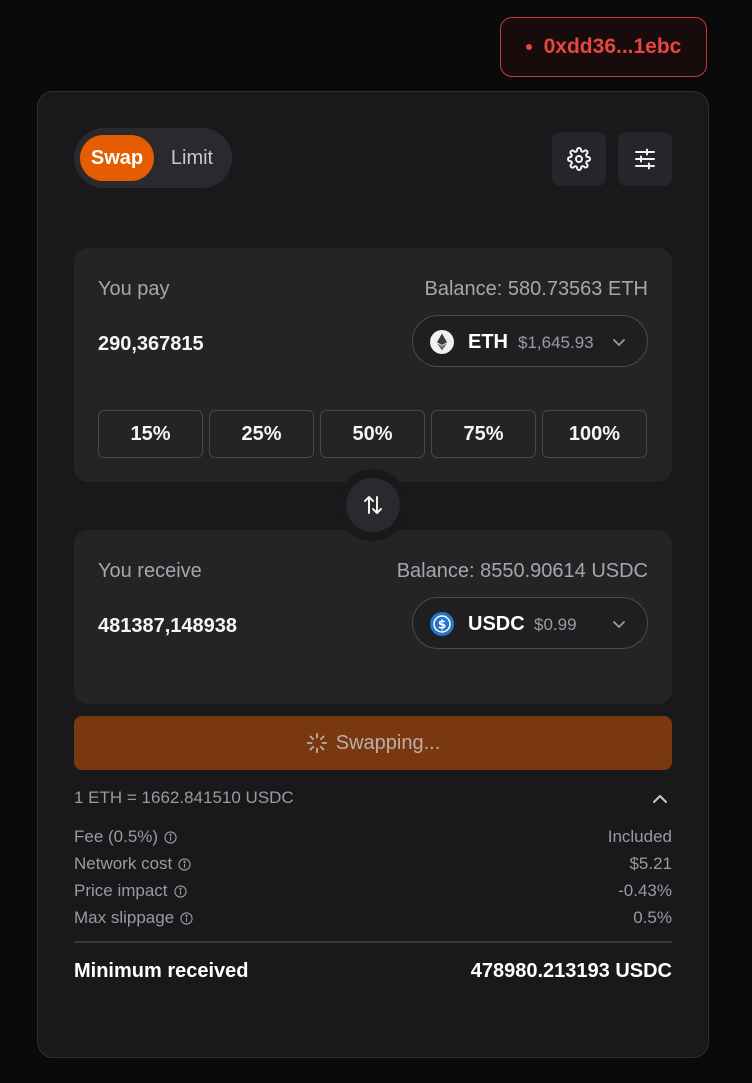 The height and width of the screenshot is (1083, 752). What do you see at coordinates (652, 917) in the screenshot?
I see `max-slippage-value: 0.5%` at bounding box center [652, 917].